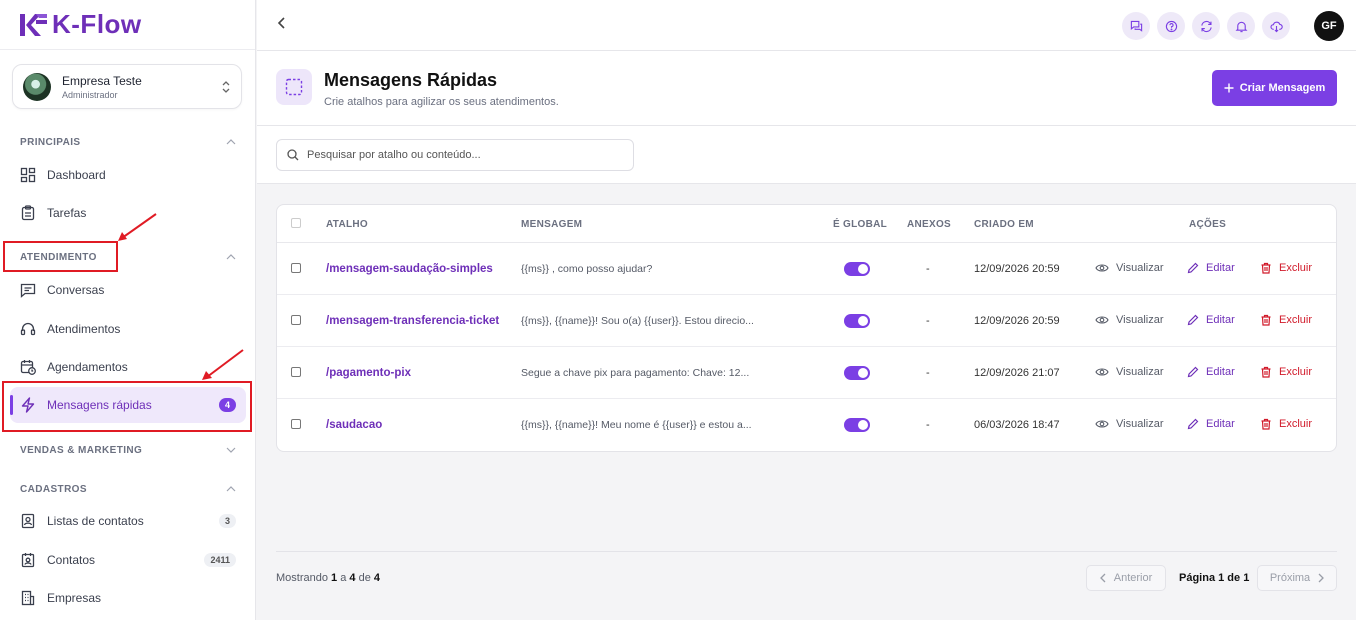  What do you see at coordinates (28, 560) in the screenshot?
I see `contact-card-icon` at bounding box center [28, 560].